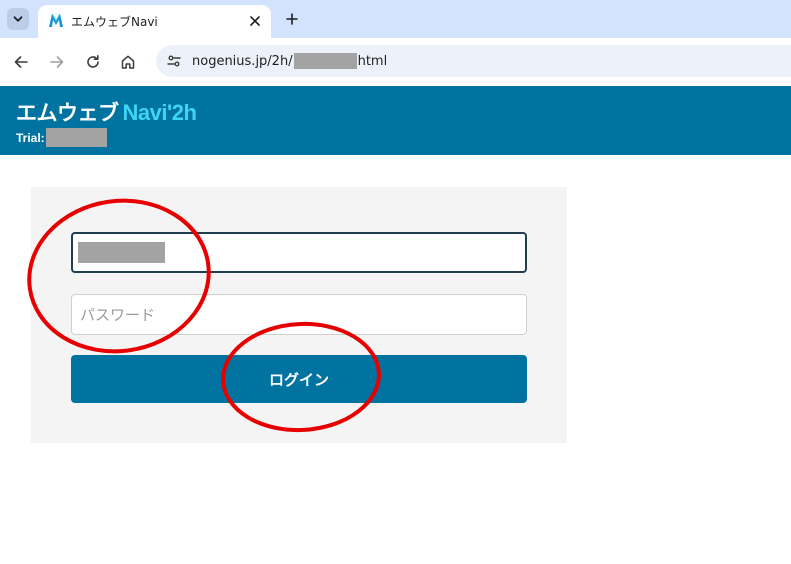 This screenshot has height=564, width=791. Describe the element at coordinates (299, 379) in the screenshot. I see `login-button: ログイン` at that location.